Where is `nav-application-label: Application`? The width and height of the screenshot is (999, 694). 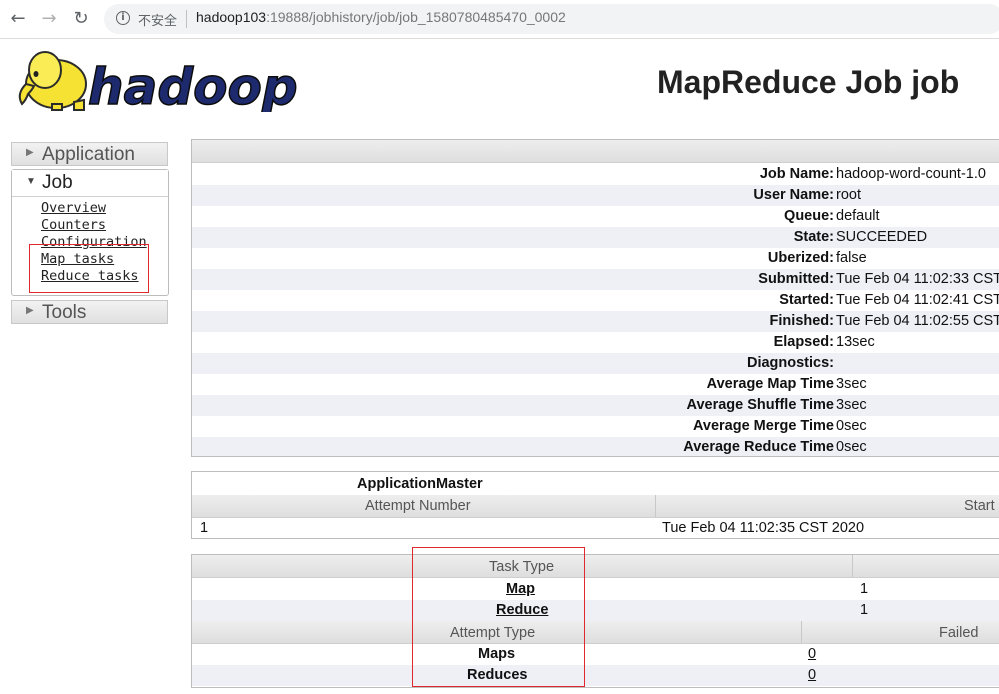 nav-application-label: Application is located at coordinates (88, 154).